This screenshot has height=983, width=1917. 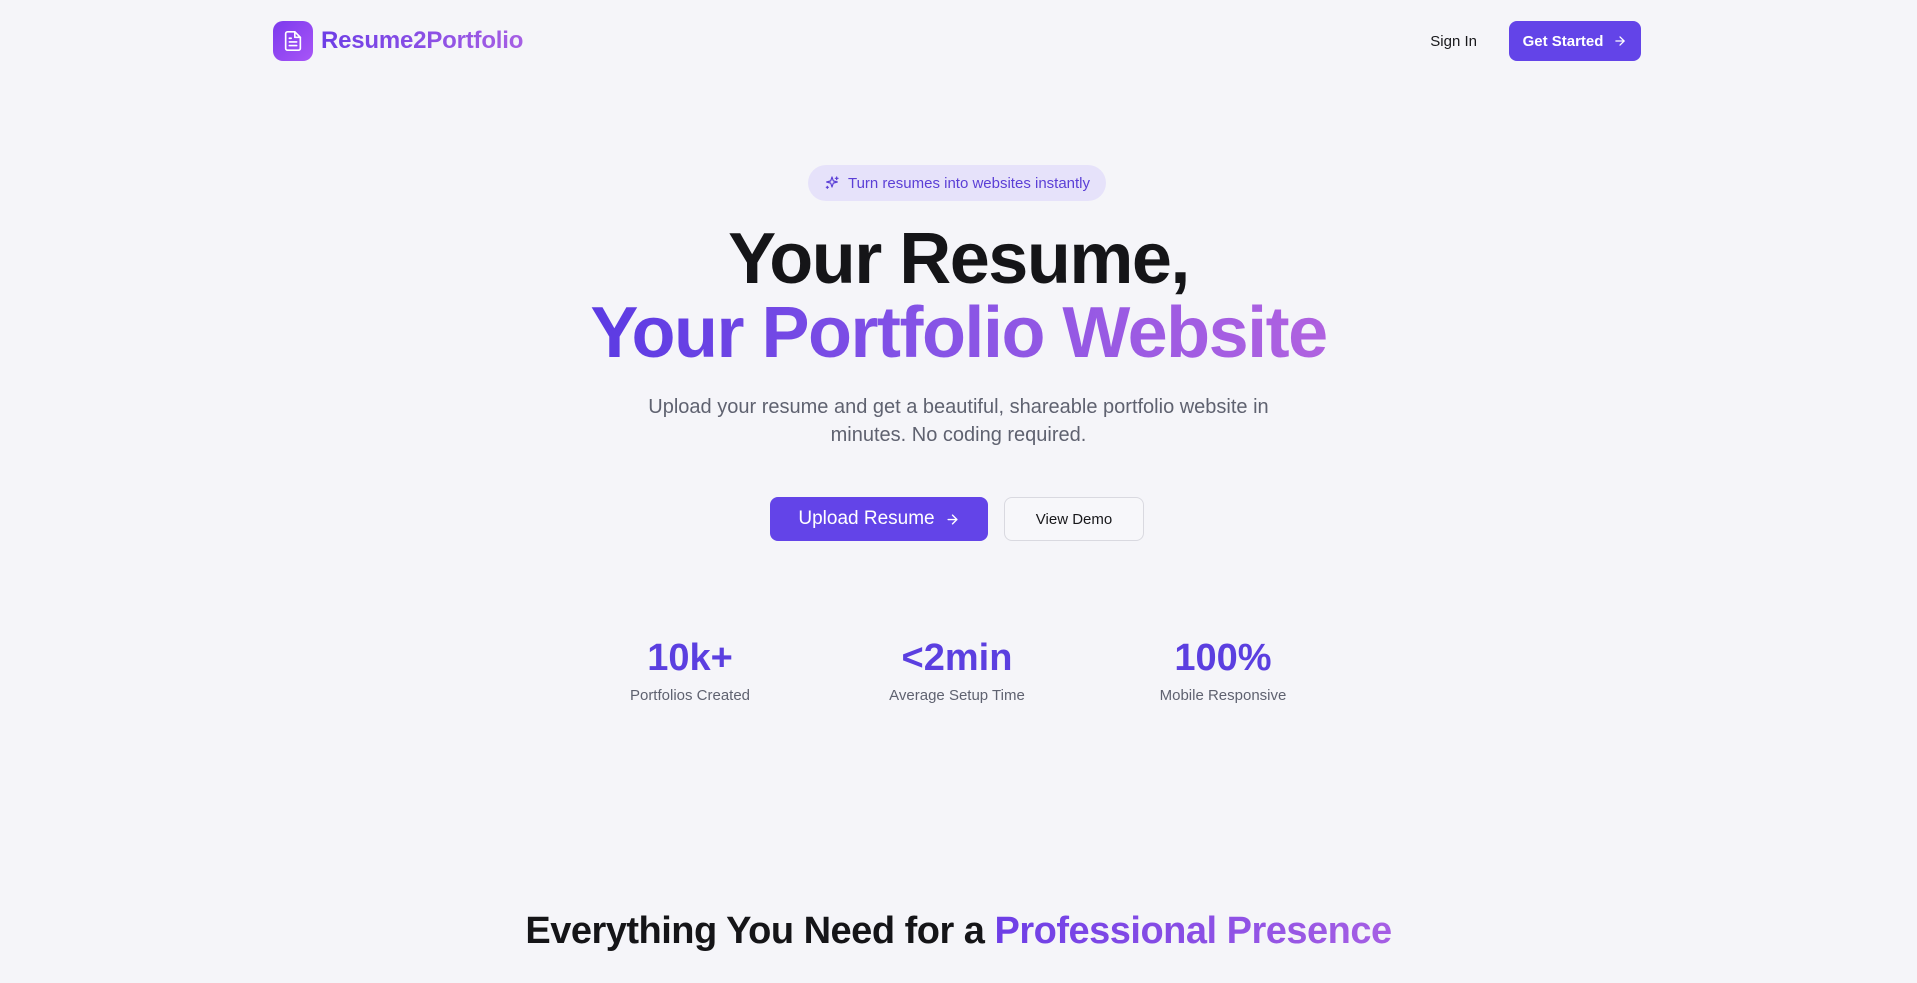 What do you see at coordinates (690, 695) in the screenshot?
I see `stat-label: Portfolios Created` at bounding box center [690, 695].